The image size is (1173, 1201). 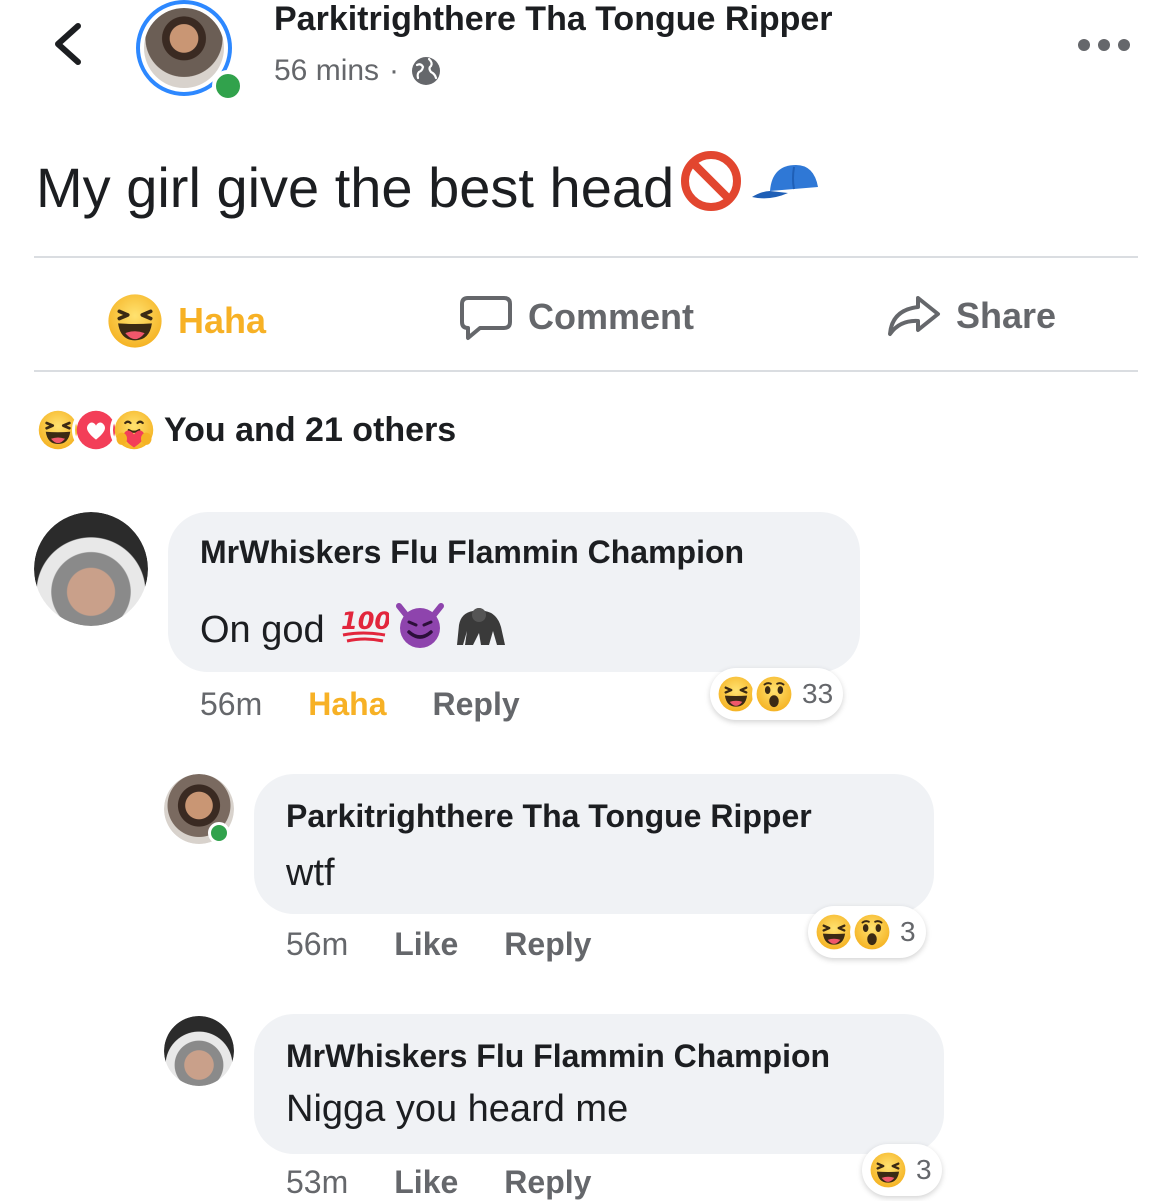 What do you see at coordinates (420, 630) in the screenshot?
I see `smiling-devil-icon` at bounding box center [420, 630].